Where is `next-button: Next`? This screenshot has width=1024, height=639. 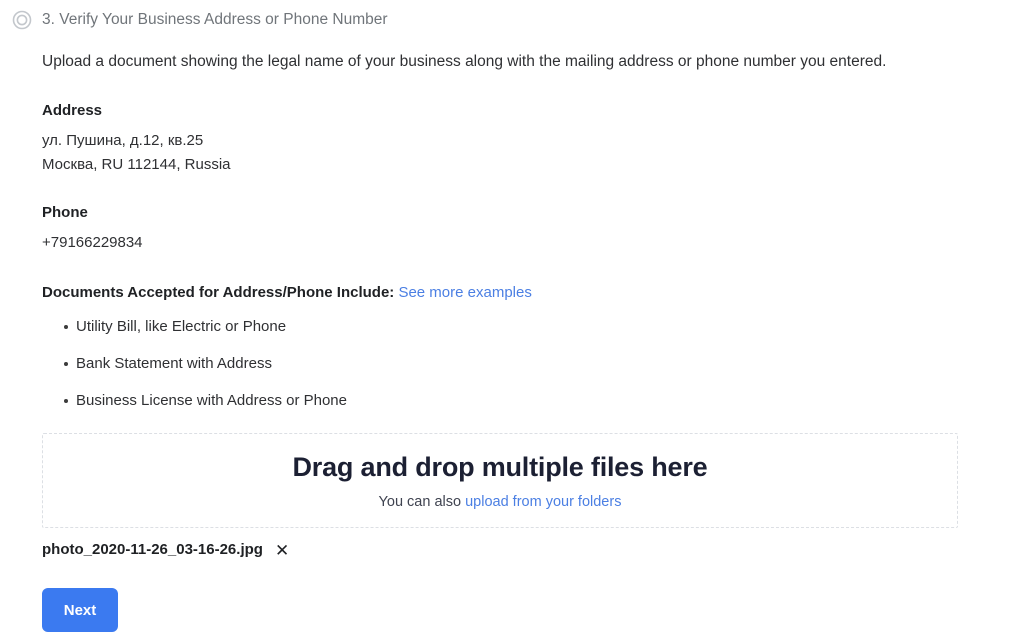
next-button: Next is located at coordinates (80, 610).